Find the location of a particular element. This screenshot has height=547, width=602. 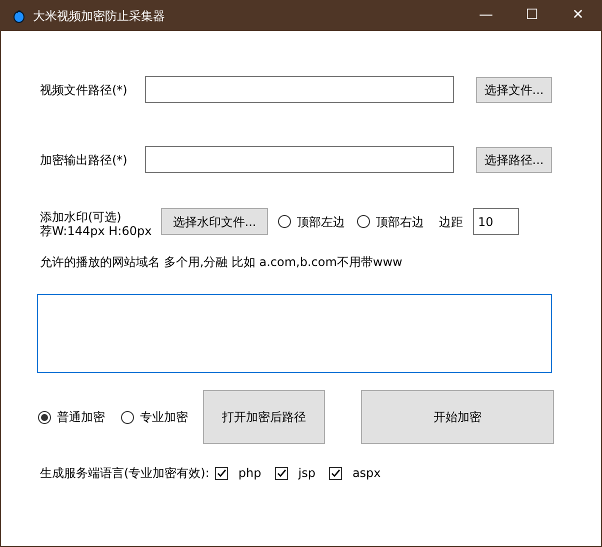

checkbox-option: jsp is located at coordinates (295, 473).